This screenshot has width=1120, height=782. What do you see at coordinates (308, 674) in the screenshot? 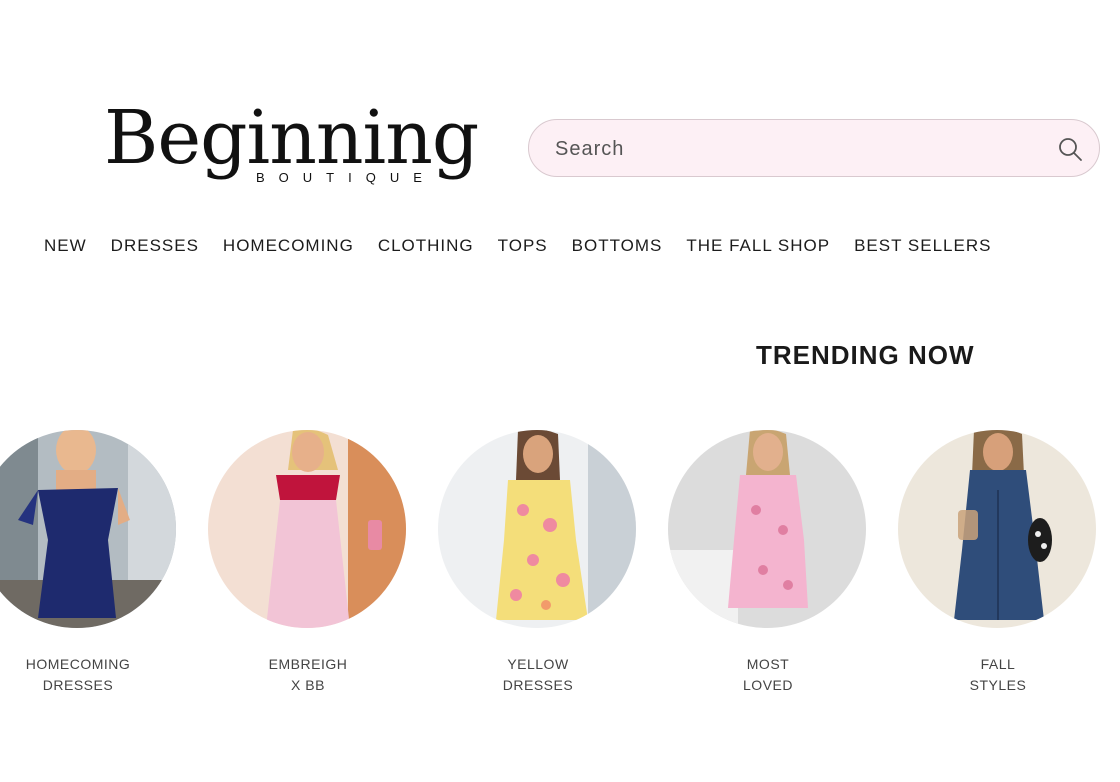
I see `trending-label: EMBREIGH X BB` at bounding box center [308, 674].